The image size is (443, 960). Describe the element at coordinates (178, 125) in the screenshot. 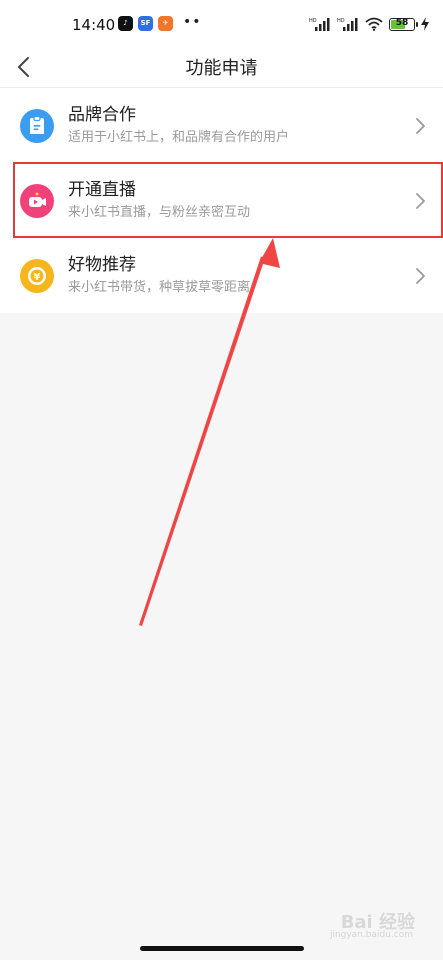

I see `list-item-texts: 品牌合作 适用于小红书上，和品牌有合作的用户` at that location.